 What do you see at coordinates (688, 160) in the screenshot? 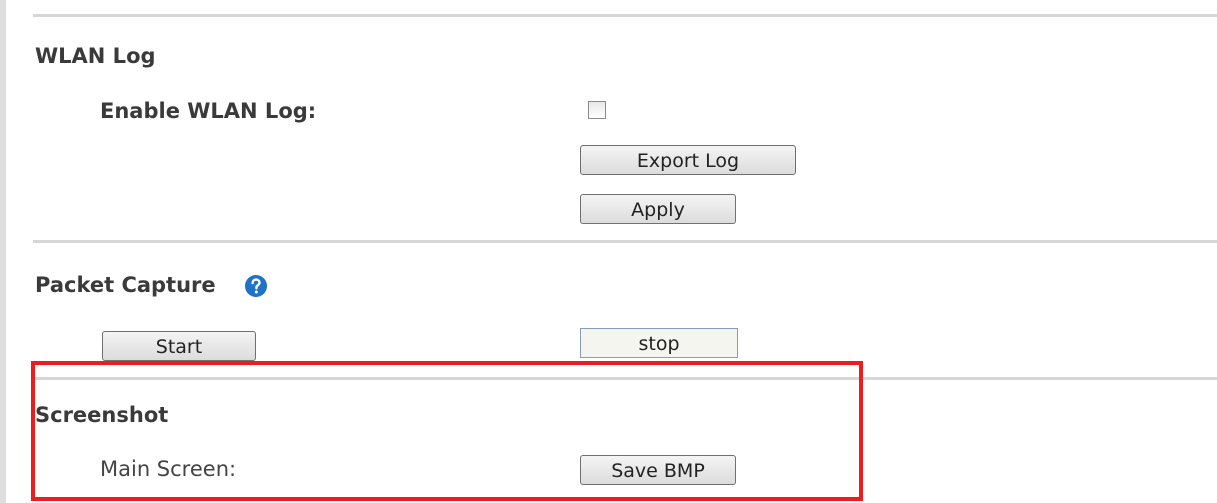
I see `export-log-button: Export Log` at bounding box center [688, 160].